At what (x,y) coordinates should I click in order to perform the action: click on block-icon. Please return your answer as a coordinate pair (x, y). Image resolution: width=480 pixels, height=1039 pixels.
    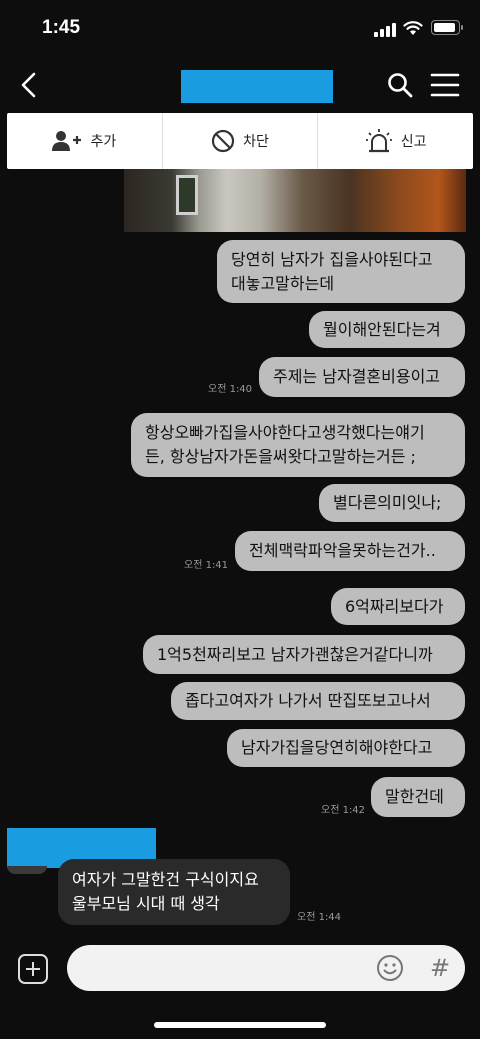
    Looking at the image, I should click on (223, 141).